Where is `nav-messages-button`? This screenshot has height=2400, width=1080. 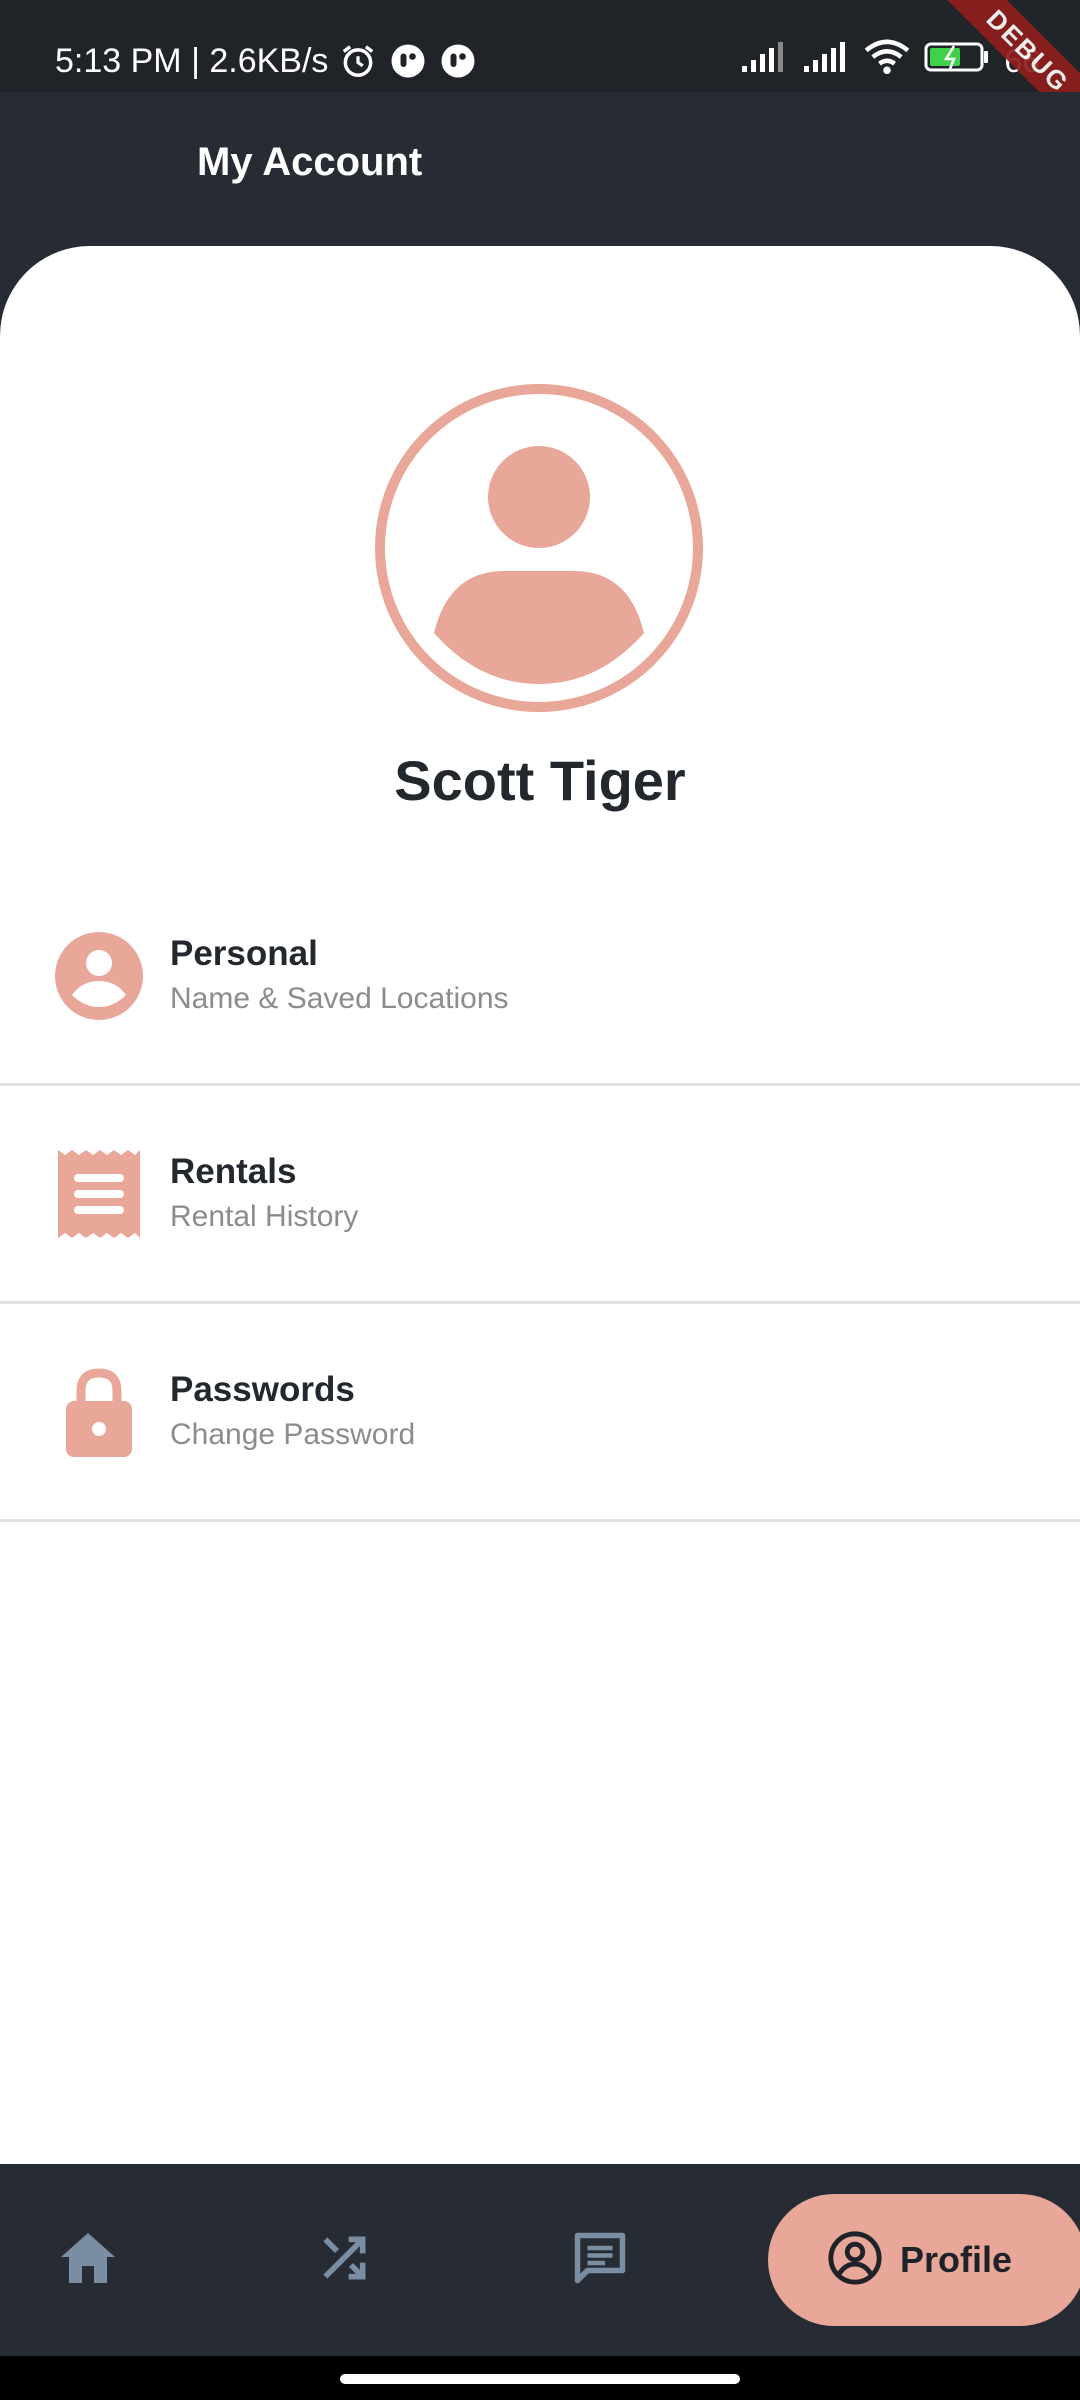
nav-messages-button is located at coordinates (600, 2260).